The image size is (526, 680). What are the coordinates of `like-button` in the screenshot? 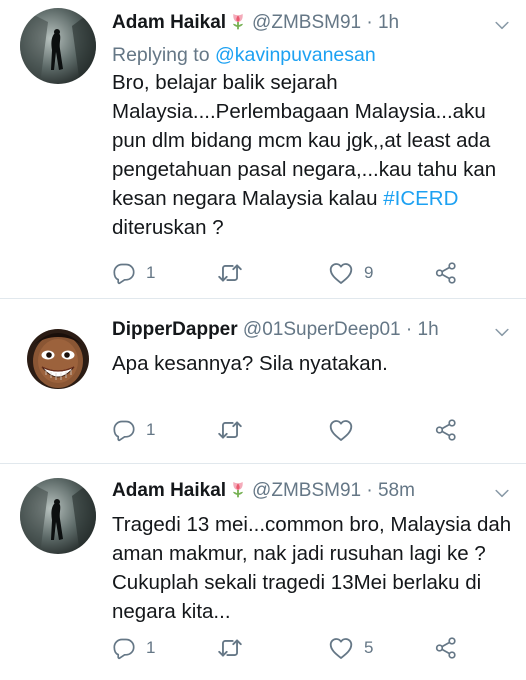 It's located at (346, 430).